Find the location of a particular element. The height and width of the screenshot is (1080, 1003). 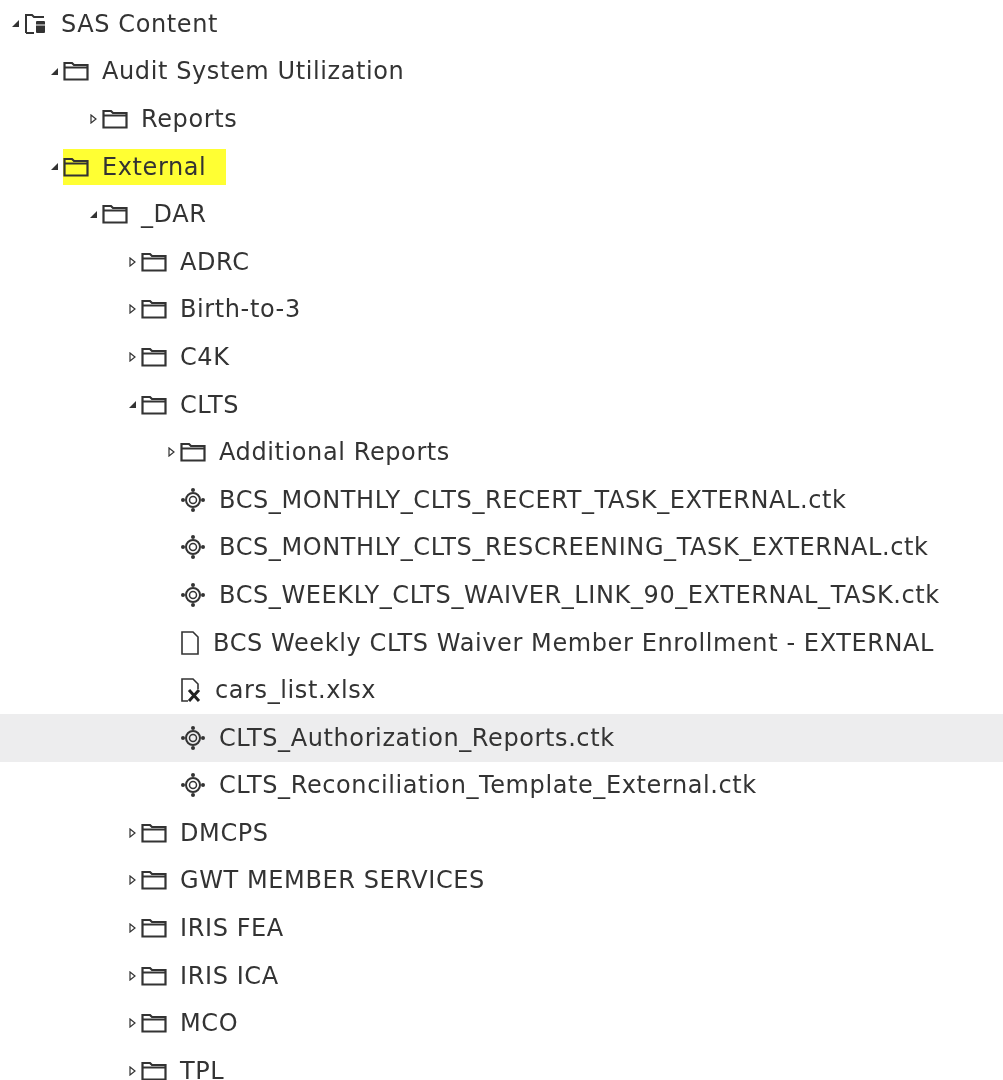

tree-row: C4K is located at coordinates (501, 357).